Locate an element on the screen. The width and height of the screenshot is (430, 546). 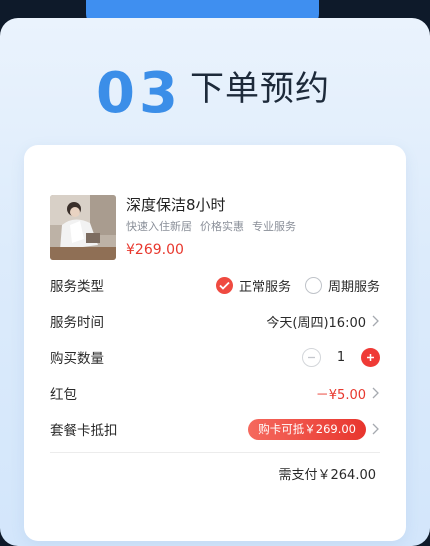
radio-option-normal: 正常服务 is located at coordinates (253, 285).